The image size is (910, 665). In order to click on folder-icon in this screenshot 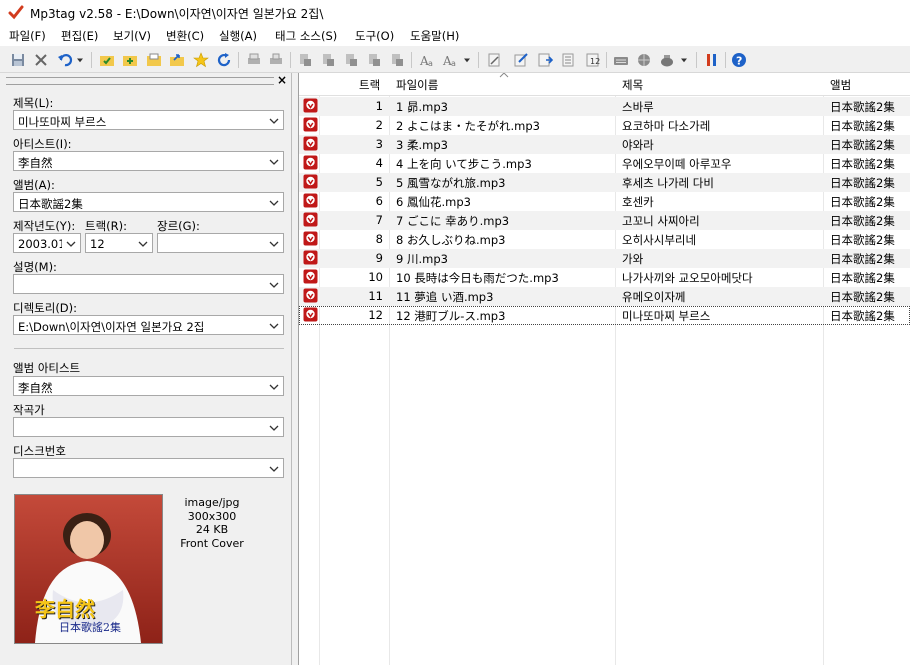, I will do `click(107, 60)`.